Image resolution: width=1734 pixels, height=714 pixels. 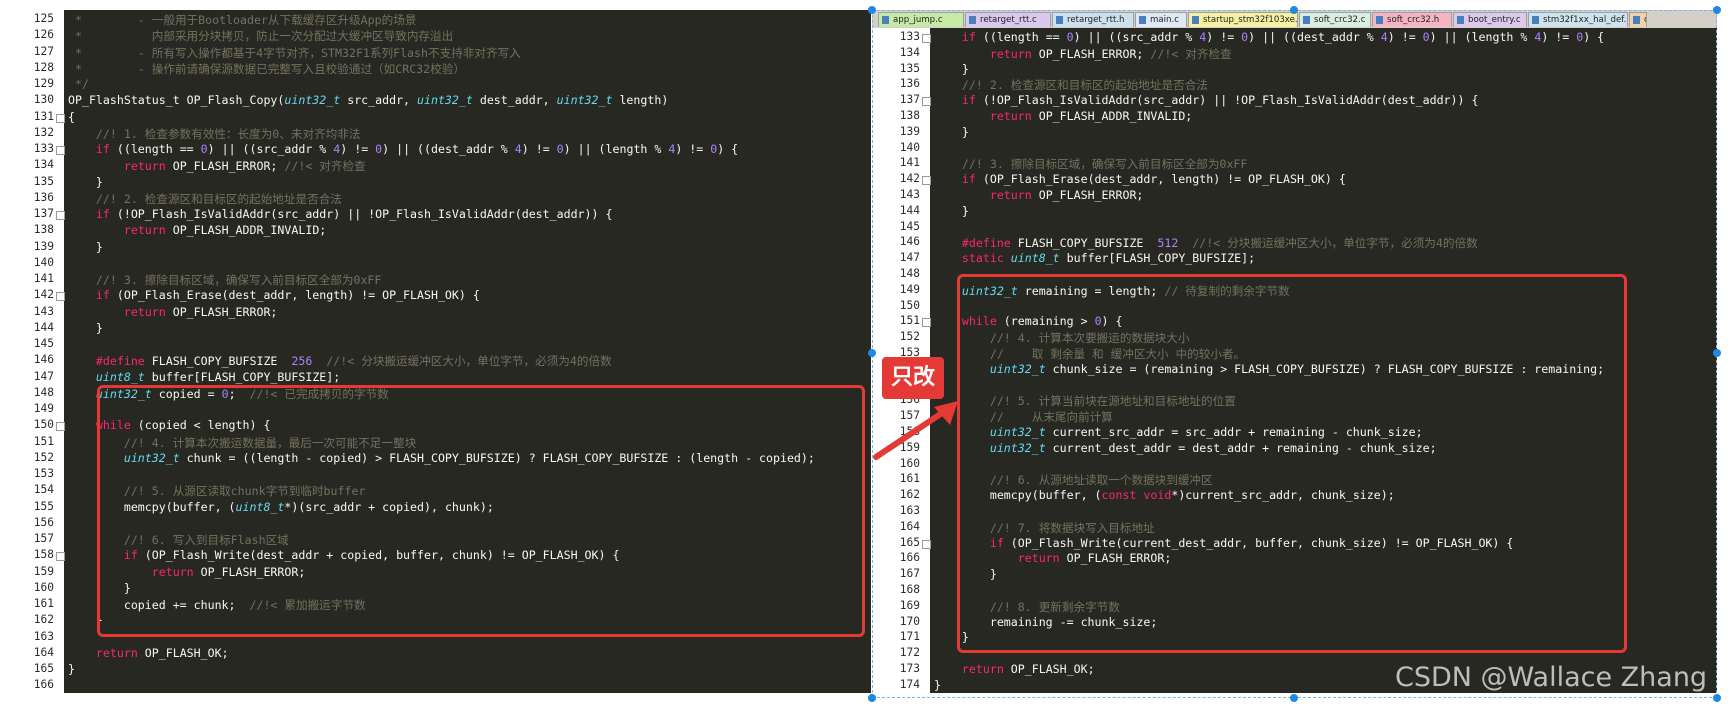 I want to click on code-token: {, so click(x=71, y=116).